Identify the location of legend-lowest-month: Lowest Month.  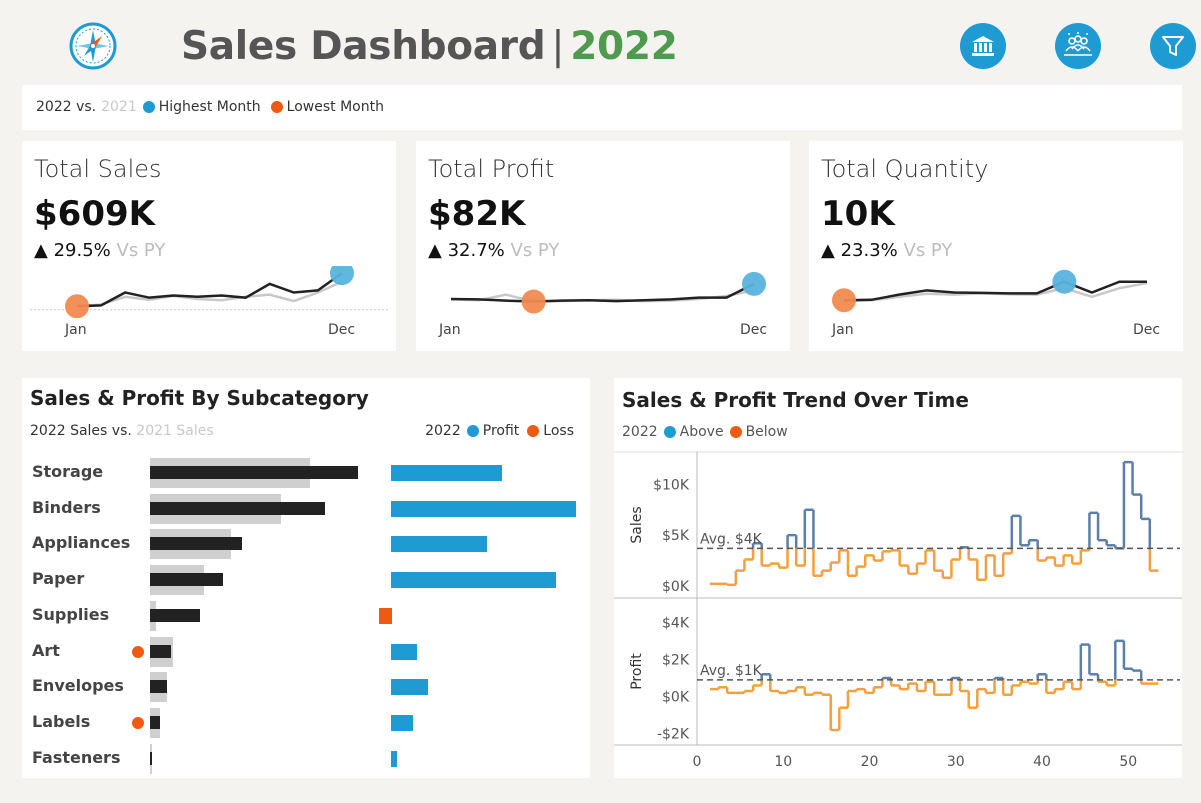
(335, 107).